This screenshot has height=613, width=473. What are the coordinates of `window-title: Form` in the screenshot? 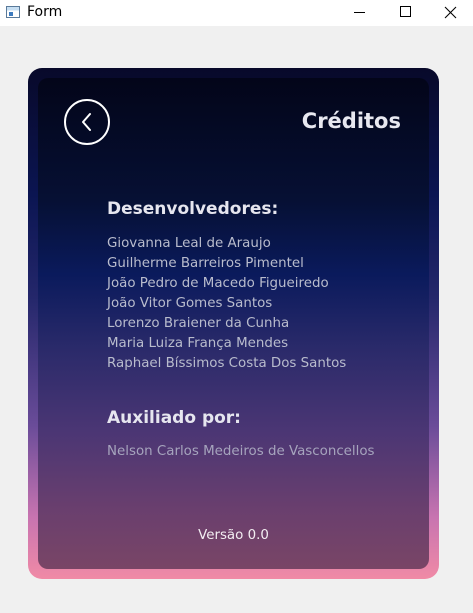 It's located at (45, 12).